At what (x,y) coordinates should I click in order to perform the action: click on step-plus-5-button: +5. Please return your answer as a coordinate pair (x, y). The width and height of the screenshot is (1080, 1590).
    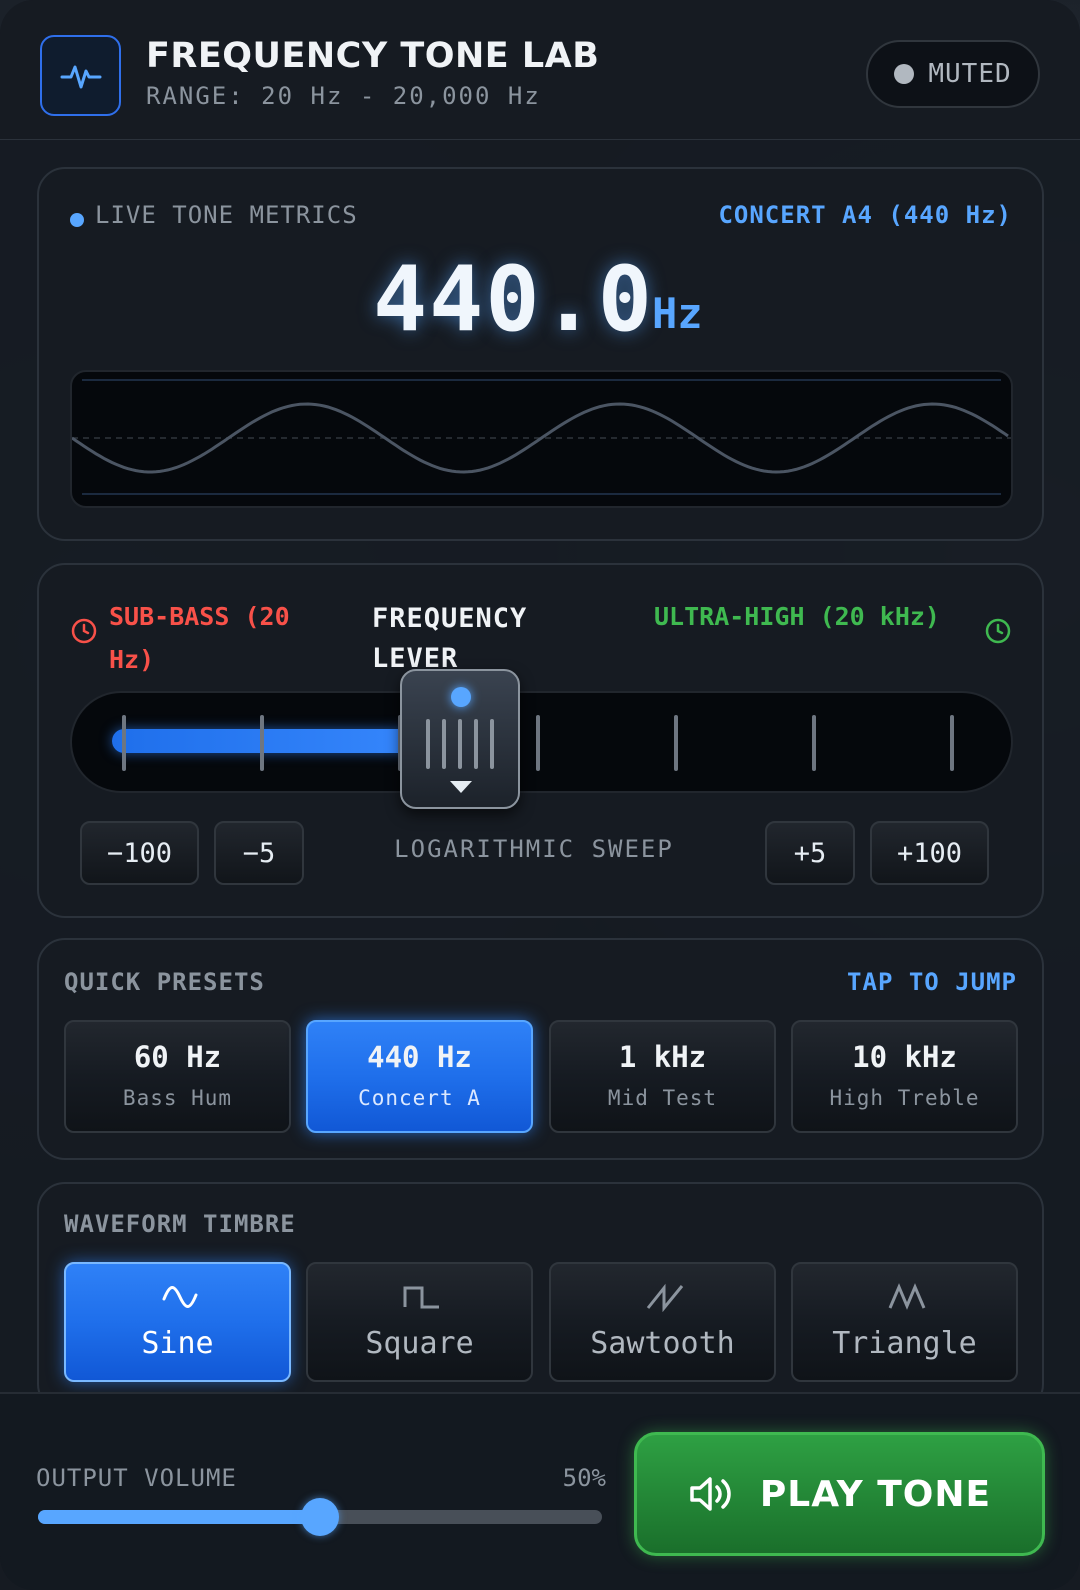
    Looking at the image, I should click on (810, 853).